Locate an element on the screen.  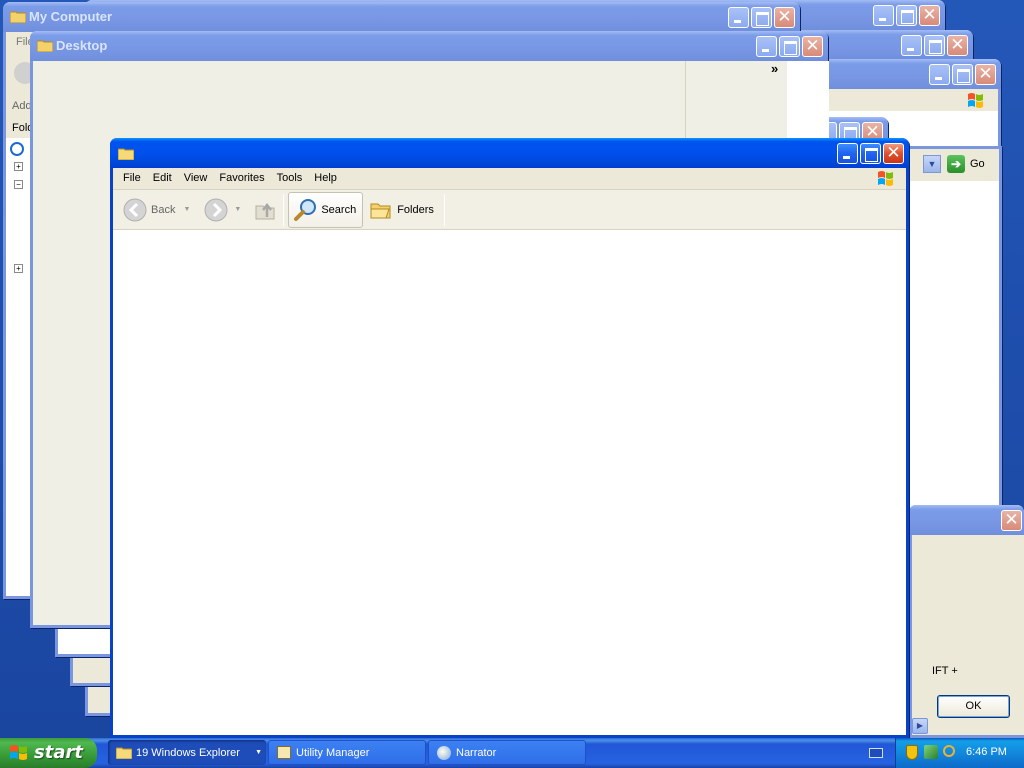
forward-button: ▼ is located at coordinates (222, 210).